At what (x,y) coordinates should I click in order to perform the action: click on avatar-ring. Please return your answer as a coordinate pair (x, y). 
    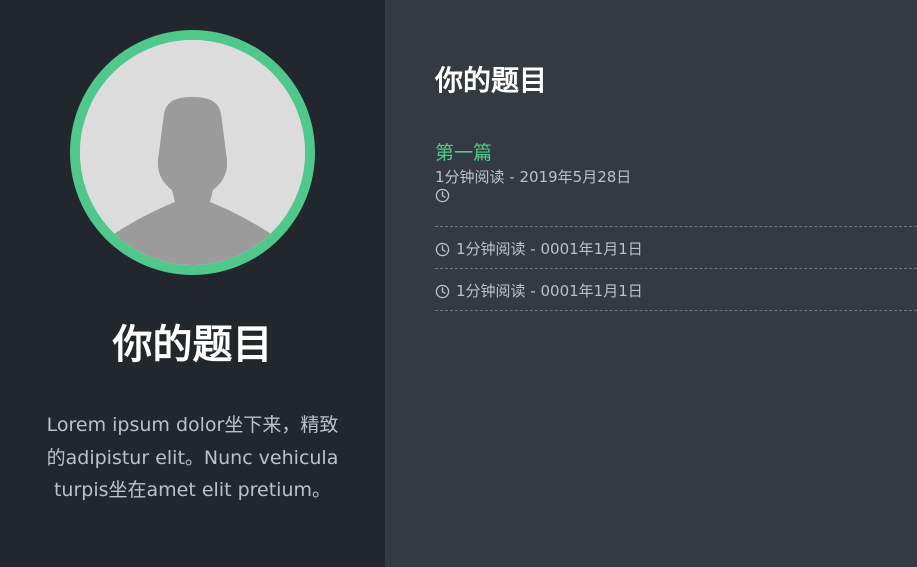
    Looking at the image, I should click on (192, 152).